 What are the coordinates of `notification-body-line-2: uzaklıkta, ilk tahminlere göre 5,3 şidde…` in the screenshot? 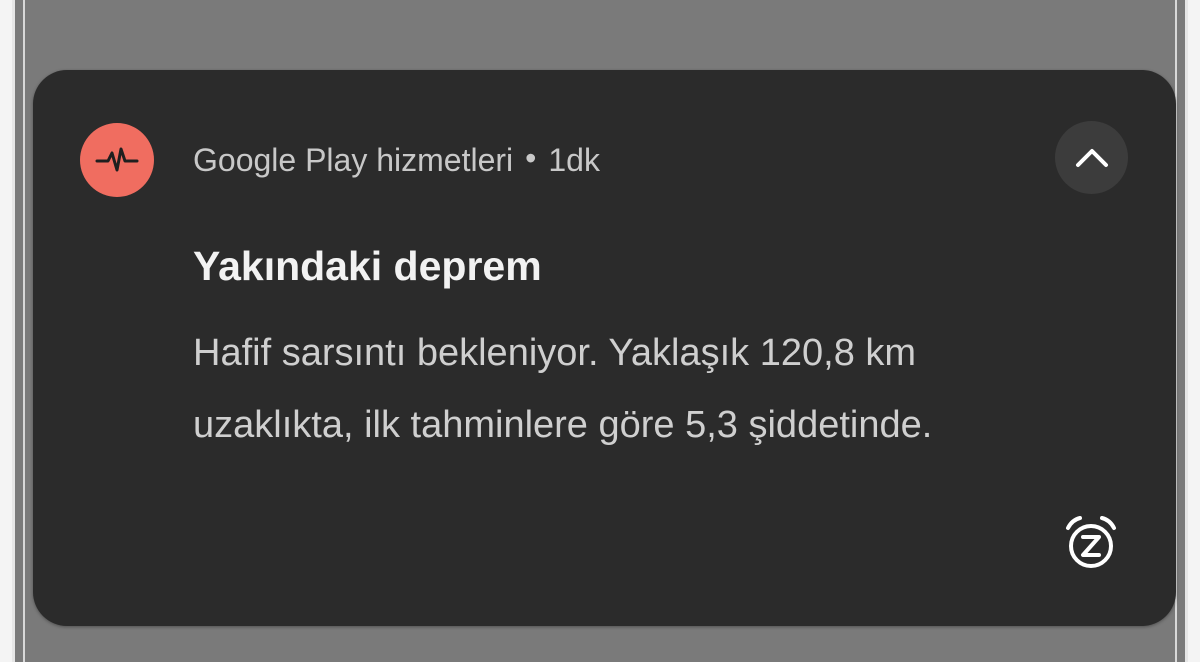 It's located at (563, 425).